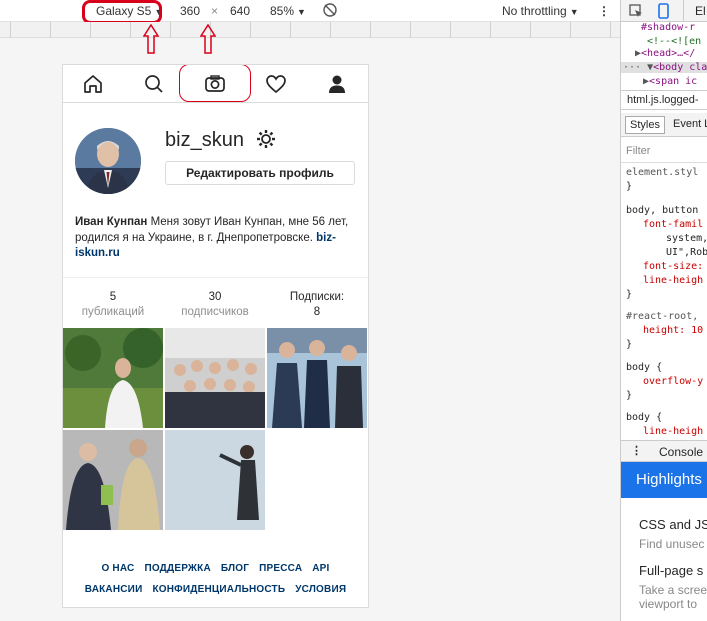 Image resolution: width=707 pixels, height=621 pixels. I want to click on tab-styles: Styles, so click(645, 125).